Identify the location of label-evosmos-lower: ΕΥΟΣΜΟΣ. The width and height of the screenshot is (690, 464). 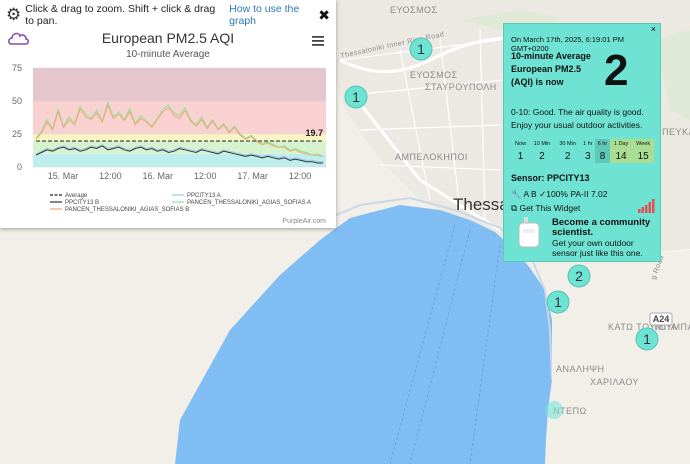
(434, 75).